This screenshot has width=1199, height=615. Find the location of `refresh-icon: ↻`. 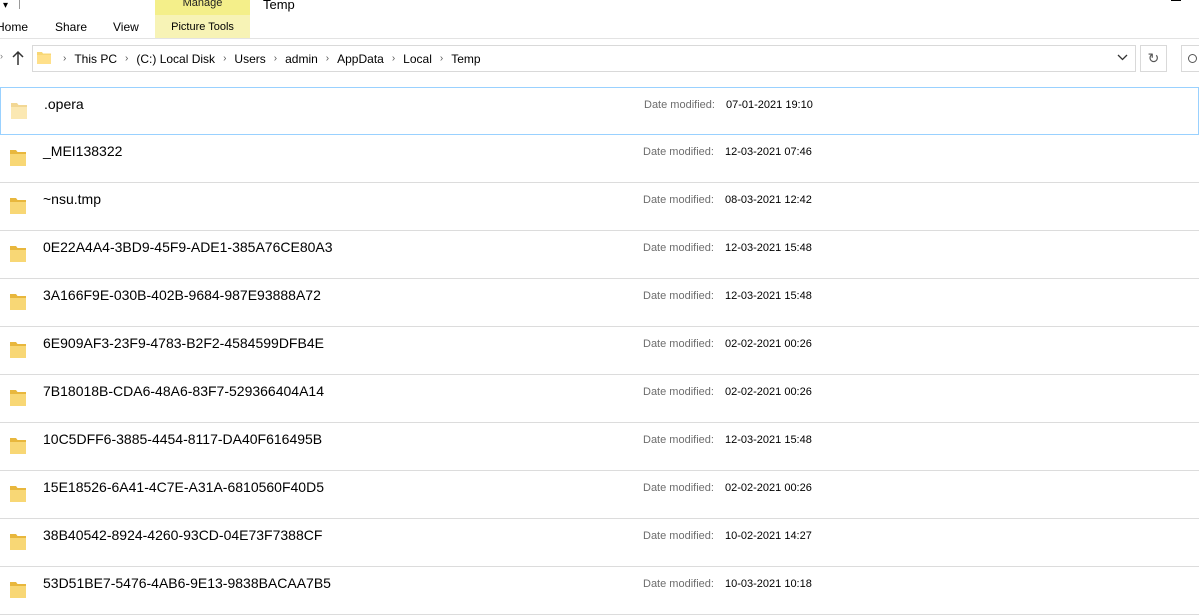

refresh-icon: ↻ is located at coordinates (1153, 58).